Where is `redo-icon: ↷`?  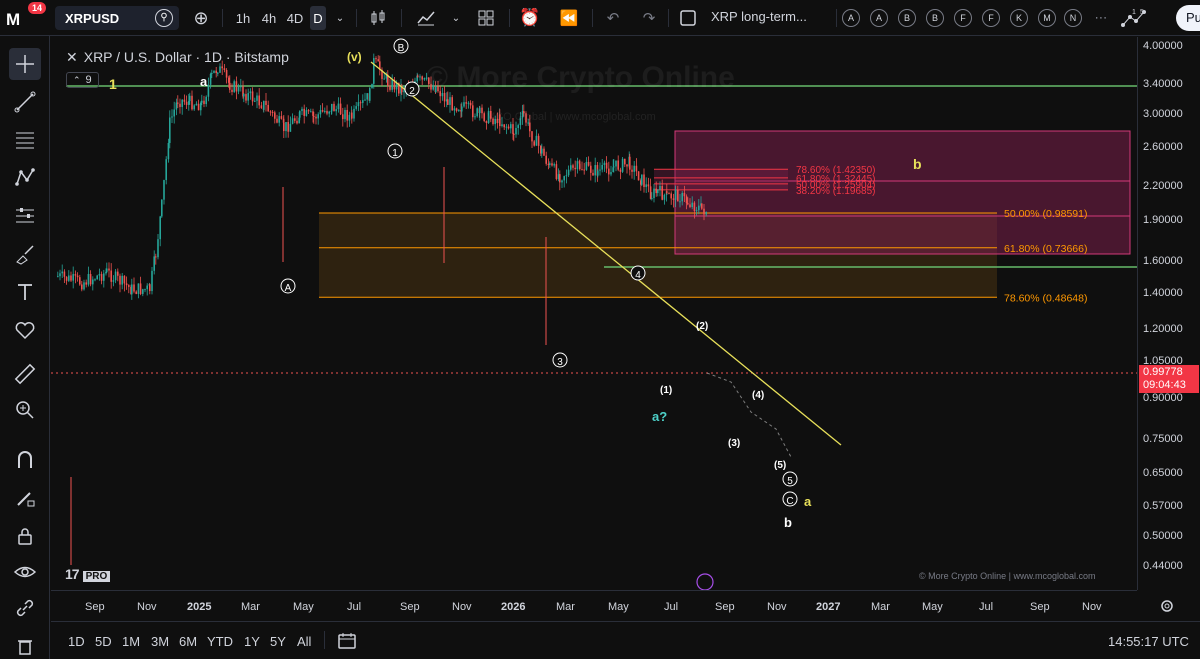 redo-icon: ↷ is located at coordinates (649, 18).